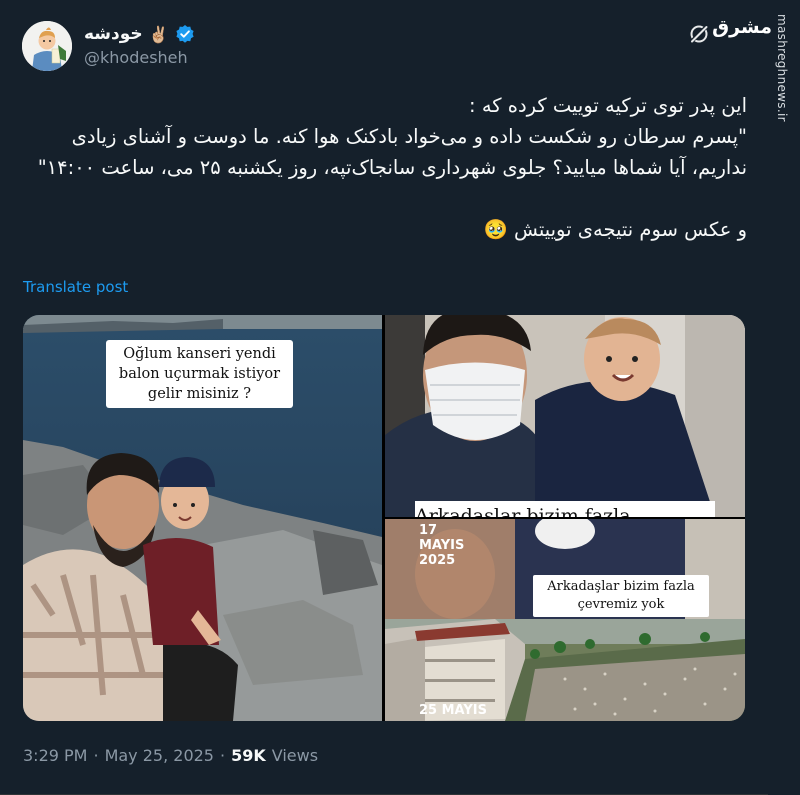  I want to click on translate-post-link: Translate post, so click(75, 287).